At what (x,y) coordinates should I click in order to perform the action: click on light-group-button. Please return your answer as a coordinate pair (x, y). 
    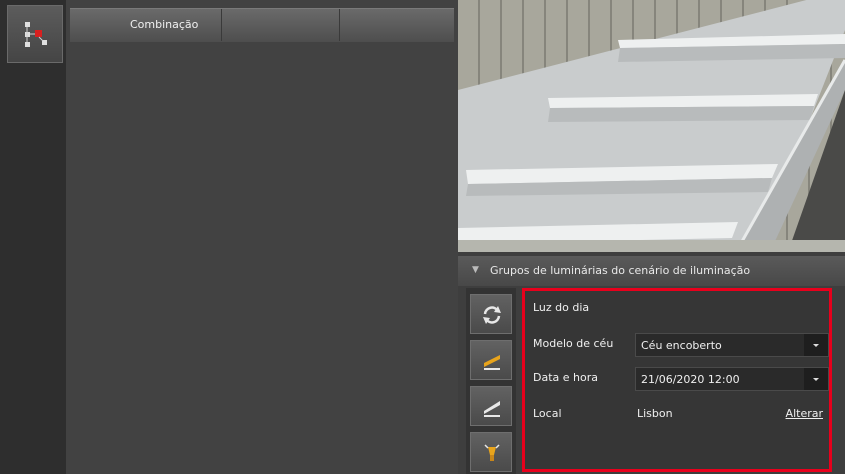
    Looking at the image, I should click on (491, 360).